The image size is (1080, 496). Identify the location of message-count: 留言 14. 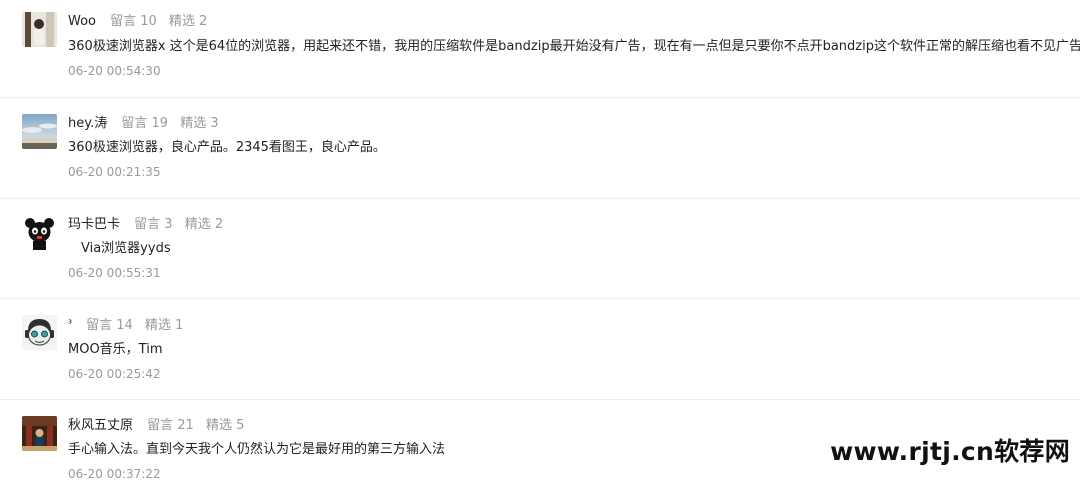
(109, 325).